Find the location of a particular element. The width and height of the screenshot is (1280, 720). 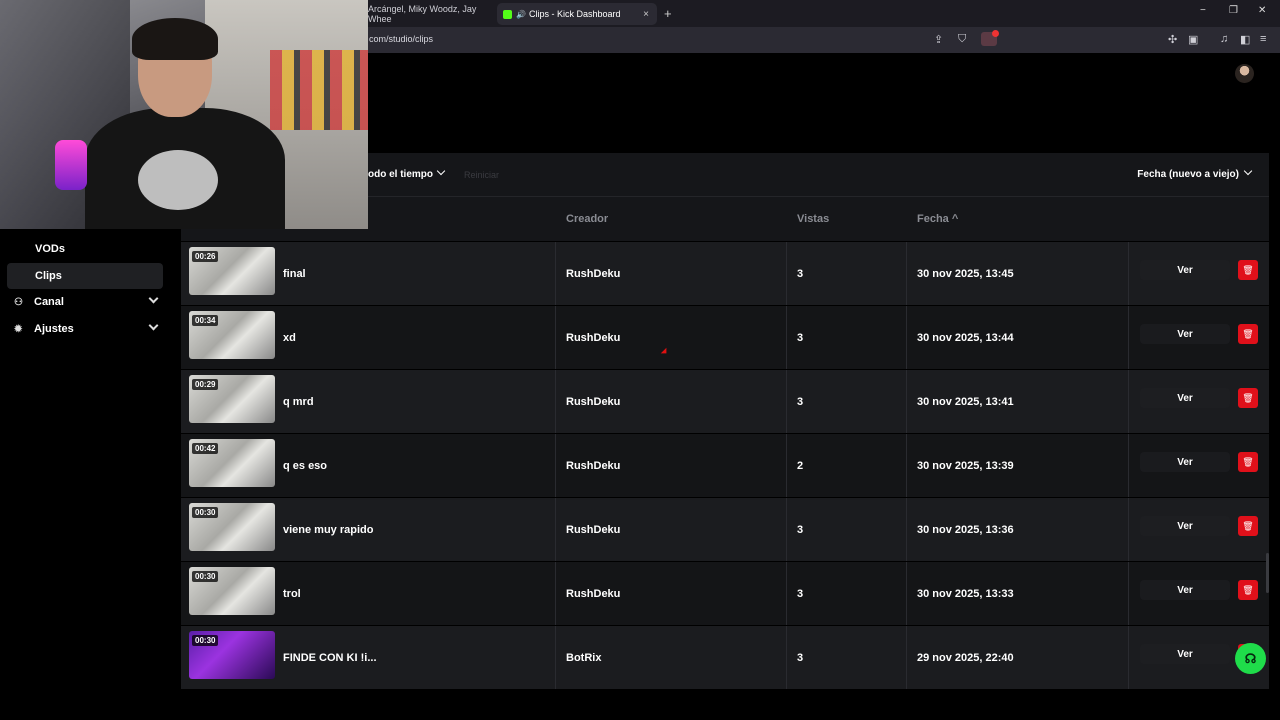

webcam-overlay is located at coordinates (184, 114).